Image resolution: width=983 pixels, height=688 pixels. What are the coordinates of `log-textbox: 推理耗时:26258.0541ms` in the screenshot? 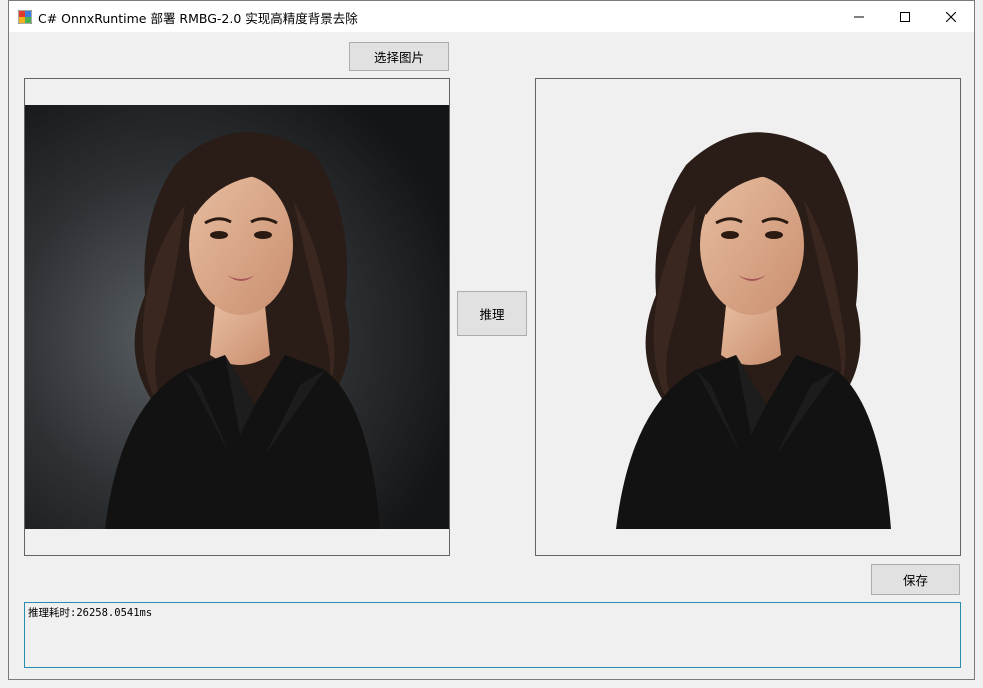 It's located at (492, 635).